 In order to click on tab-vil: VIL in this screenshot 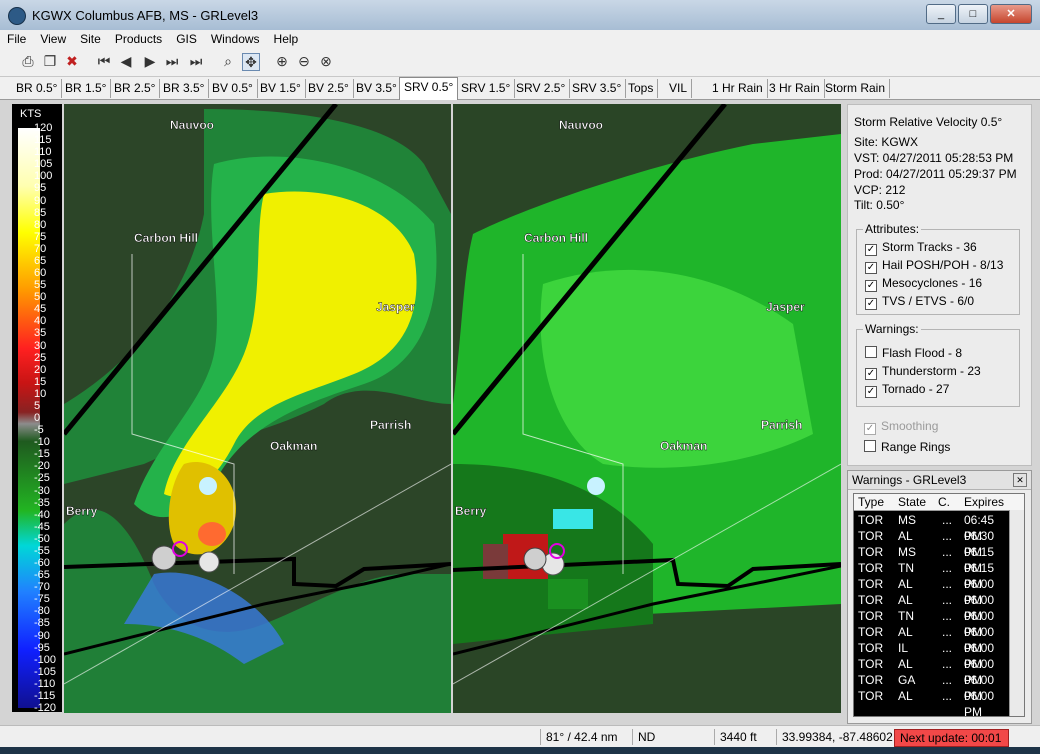, I will do `click(679, 88)`.